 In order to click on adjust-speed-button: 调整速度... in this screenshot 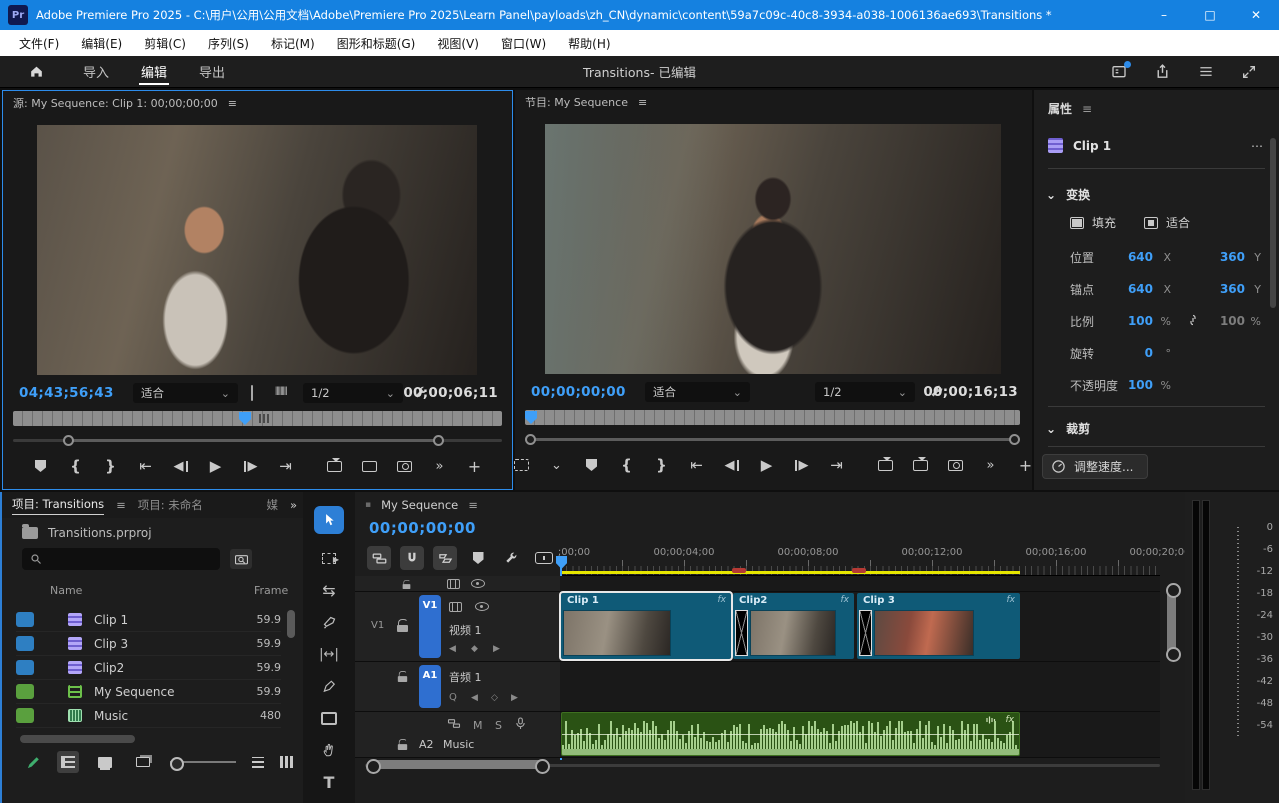, I will do `click(1095, 466)`.